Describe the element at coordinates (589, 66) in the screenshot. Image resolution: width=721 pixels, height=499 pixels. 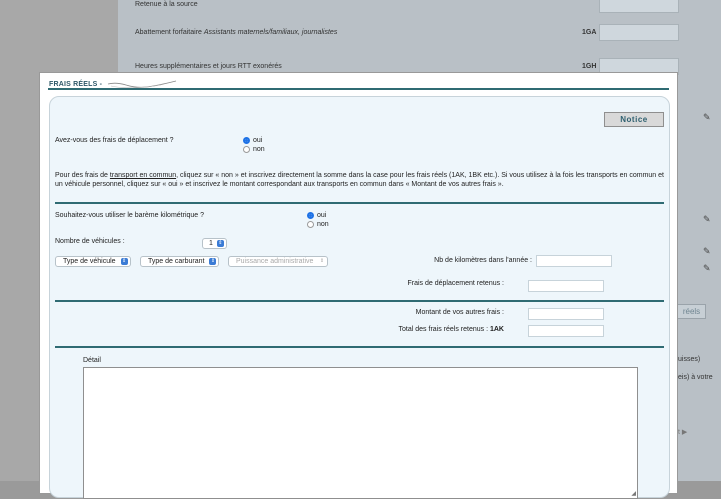
I see `bg-code-1gh: 1GH` at that location.